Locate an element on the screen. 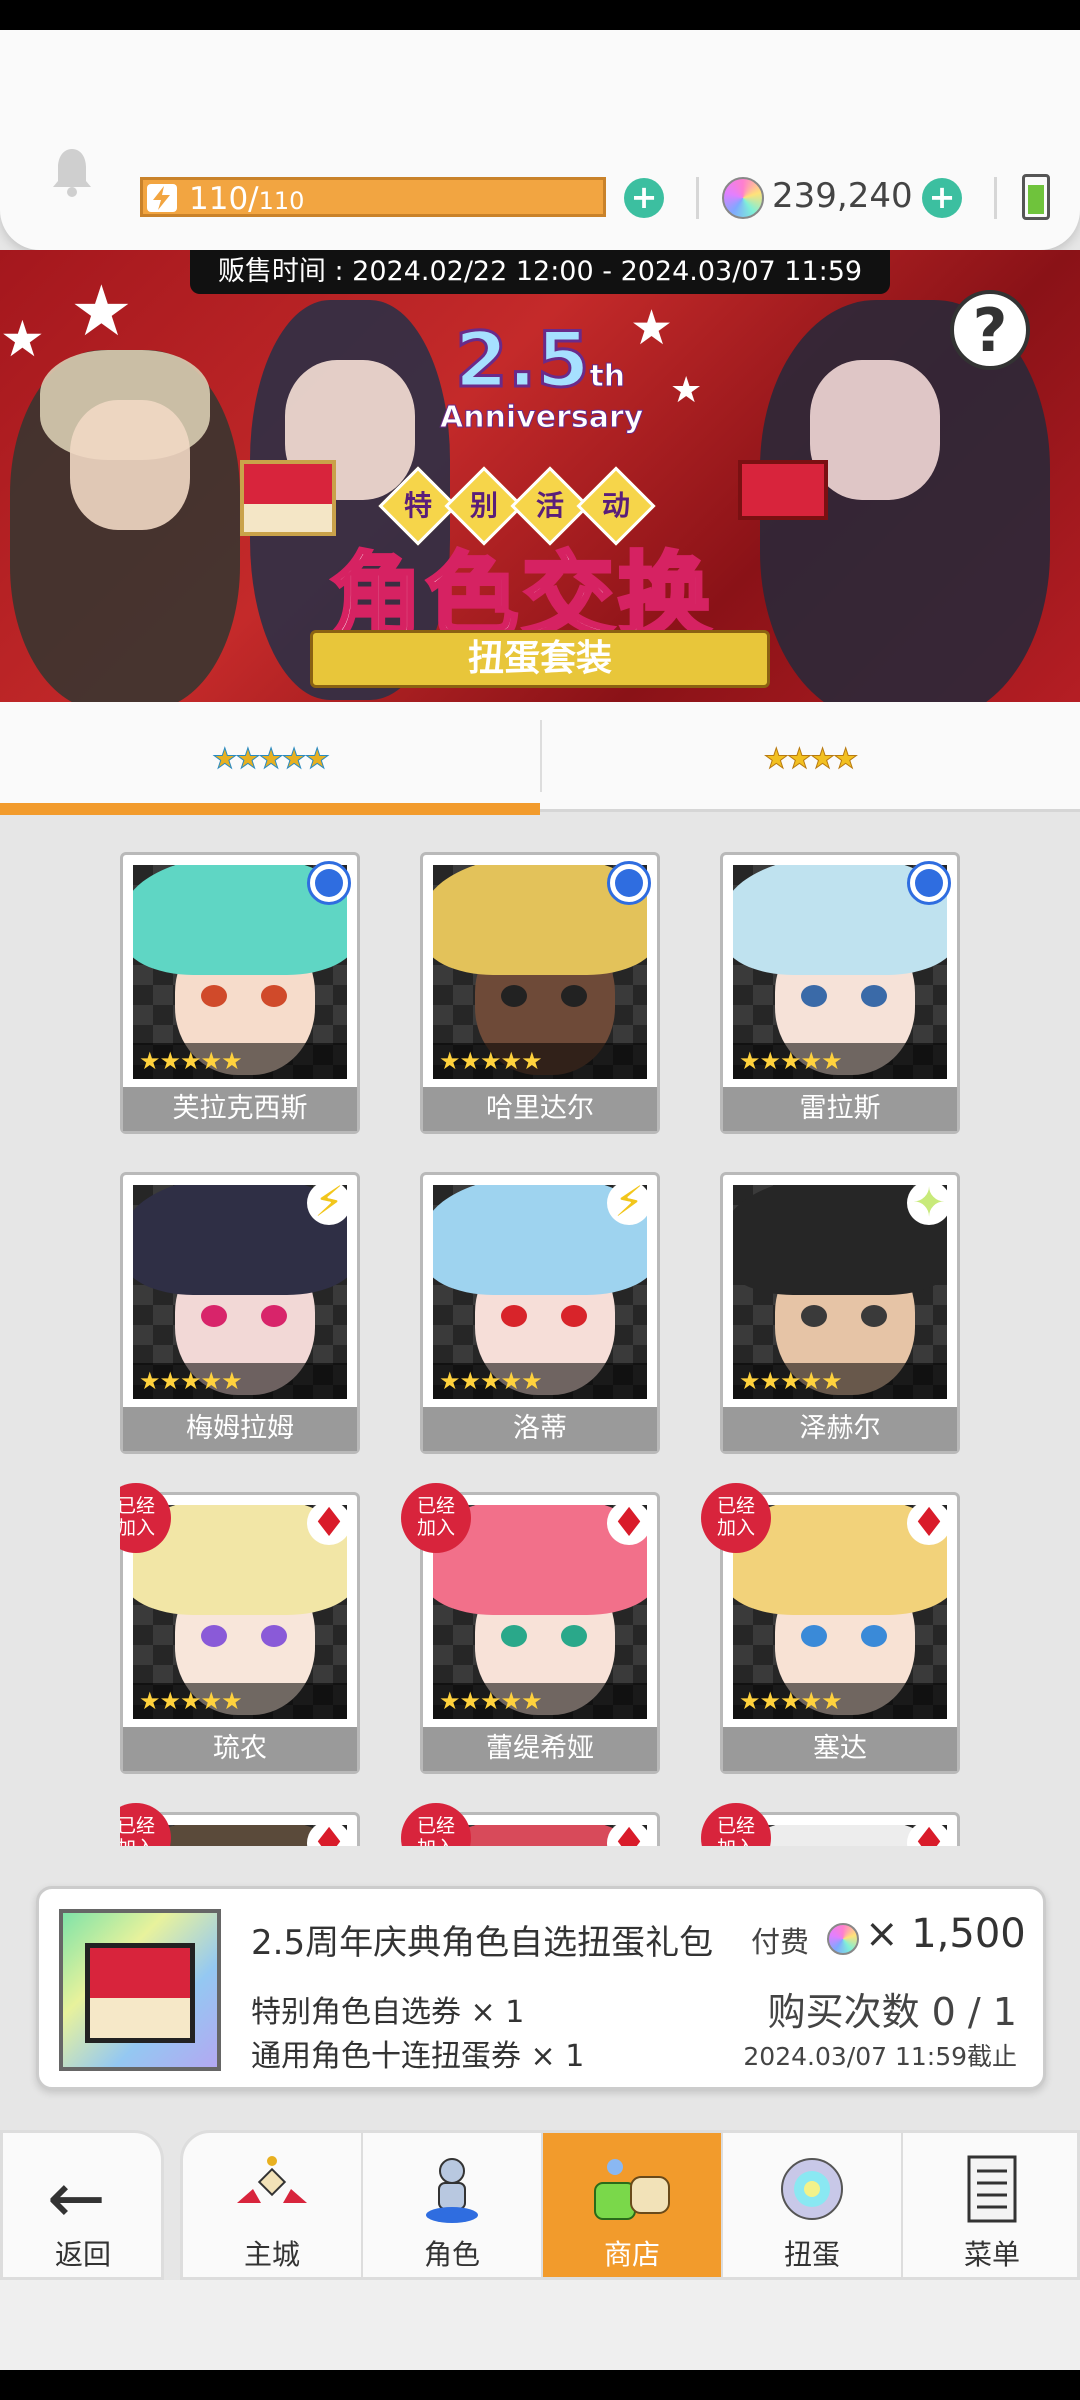 The width and height of the screenshot is (1080, 2400). gacha-pack-icon is located at coordinates (140, 1990).